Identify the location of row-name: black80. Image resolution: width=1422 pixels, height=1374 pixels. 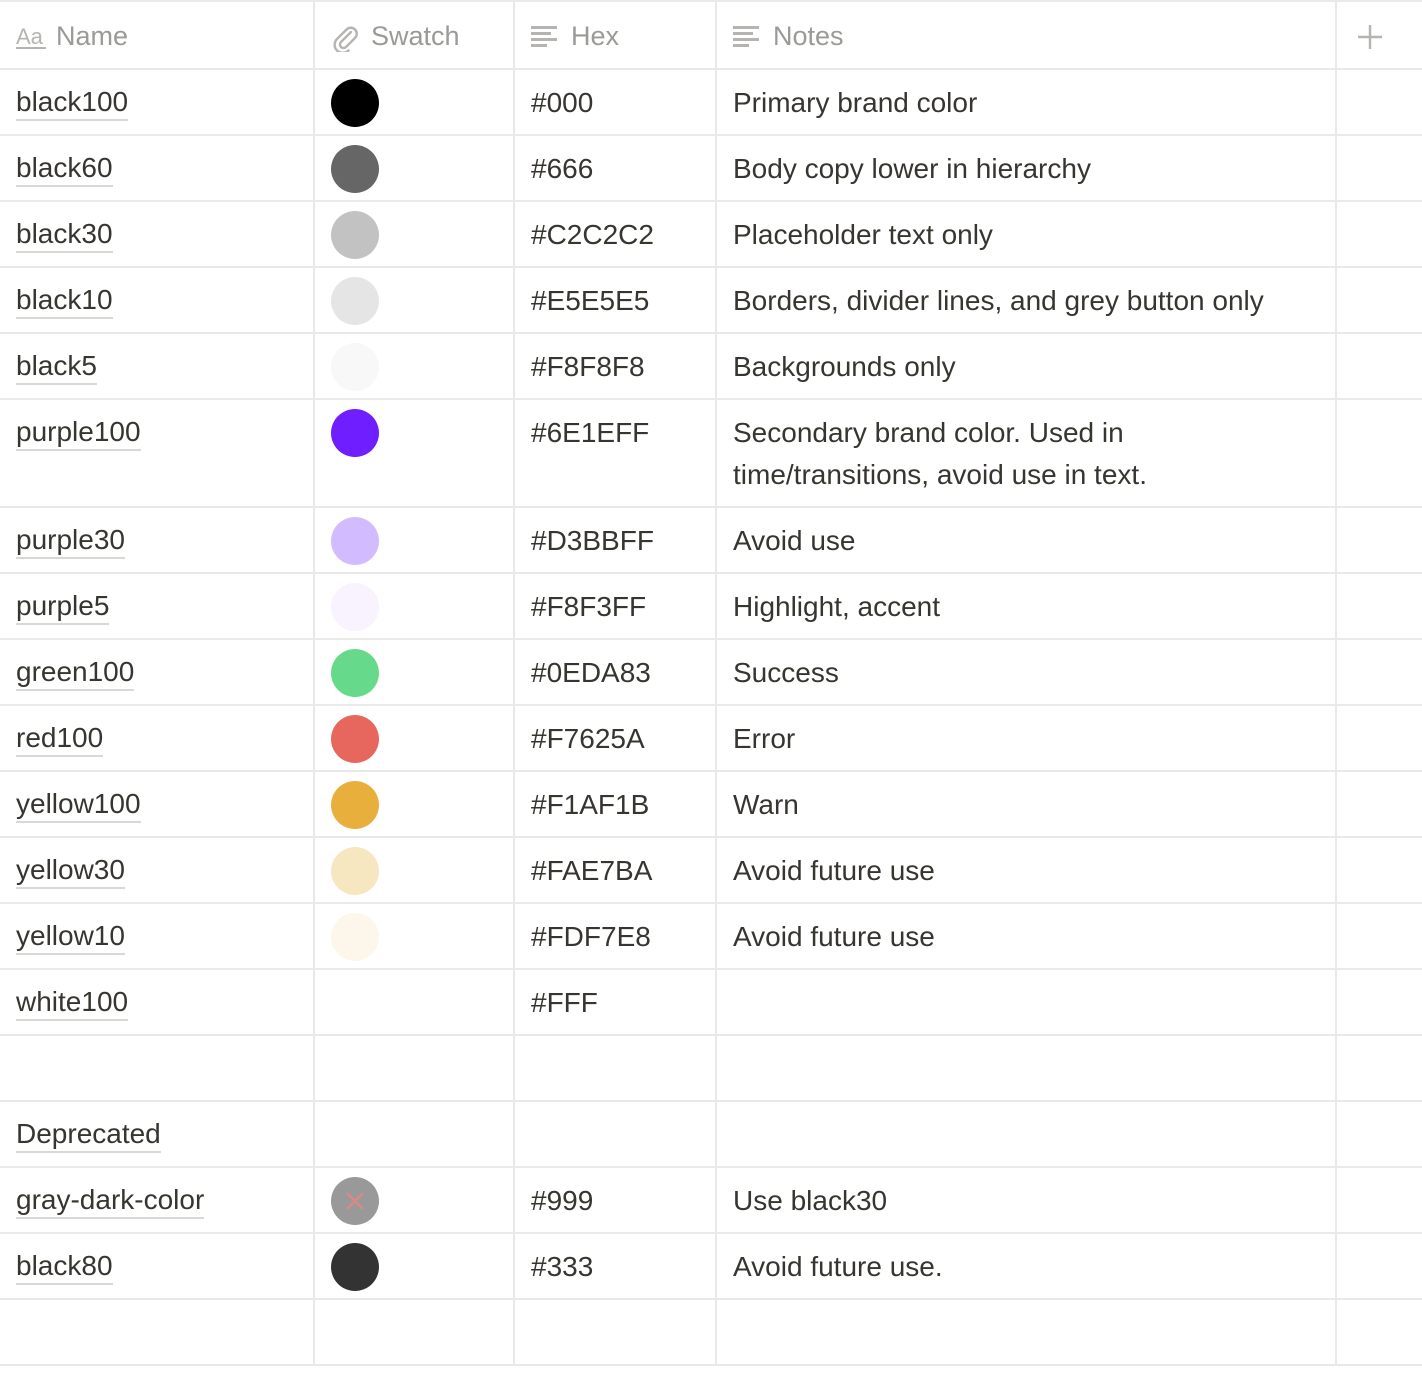
(64, 1267).